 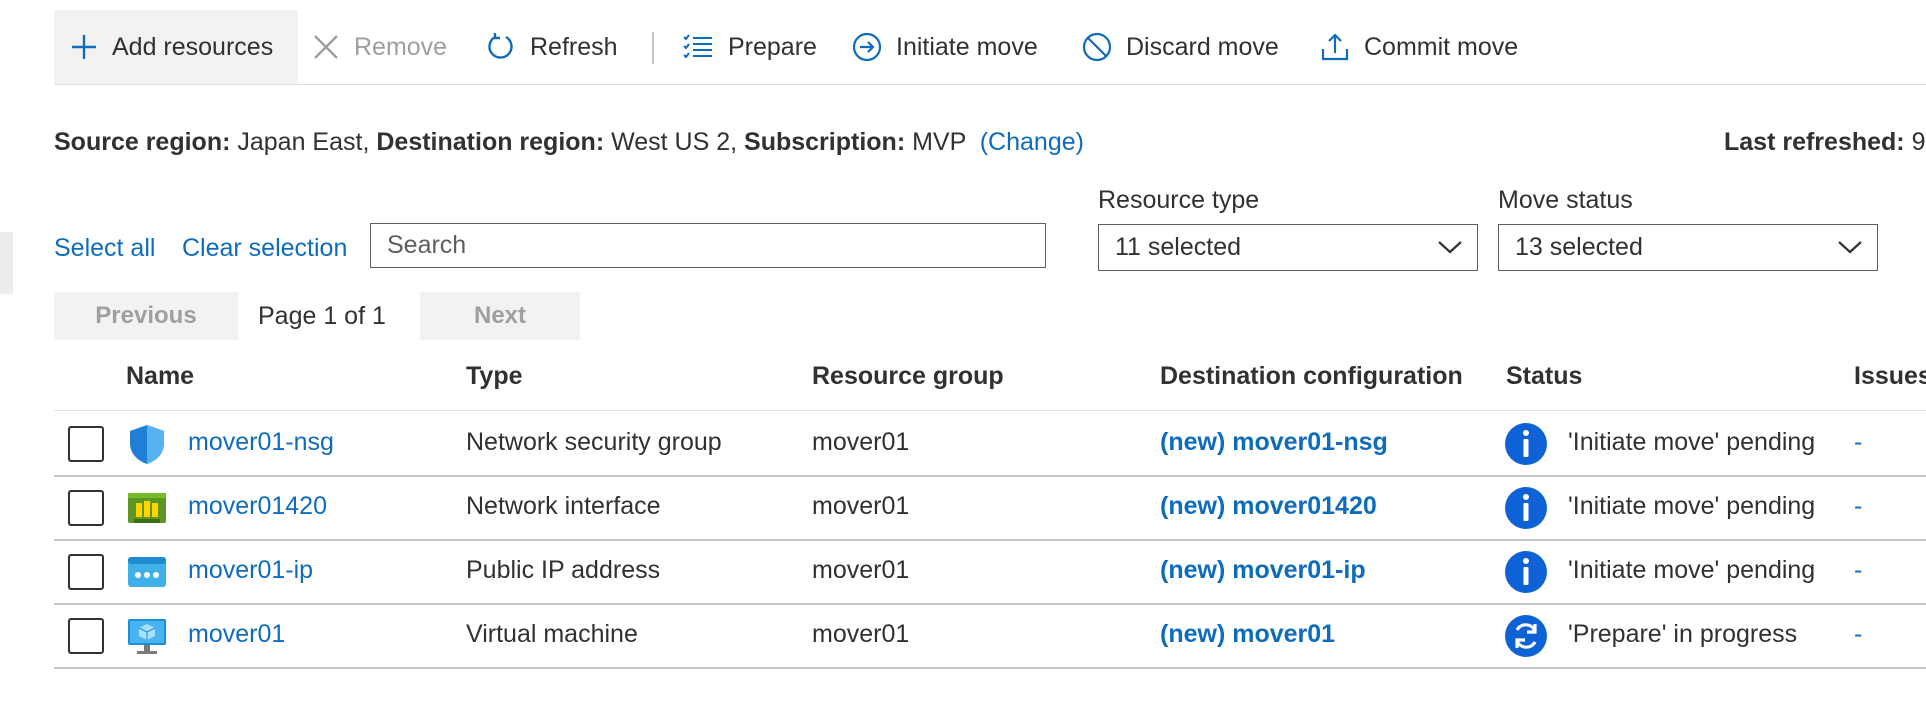 What do you see at coordinates (1814, 142) in the screenshot?
I see `last-refreshed-label: Last refreshed:` at bounding box center [1814, 142].